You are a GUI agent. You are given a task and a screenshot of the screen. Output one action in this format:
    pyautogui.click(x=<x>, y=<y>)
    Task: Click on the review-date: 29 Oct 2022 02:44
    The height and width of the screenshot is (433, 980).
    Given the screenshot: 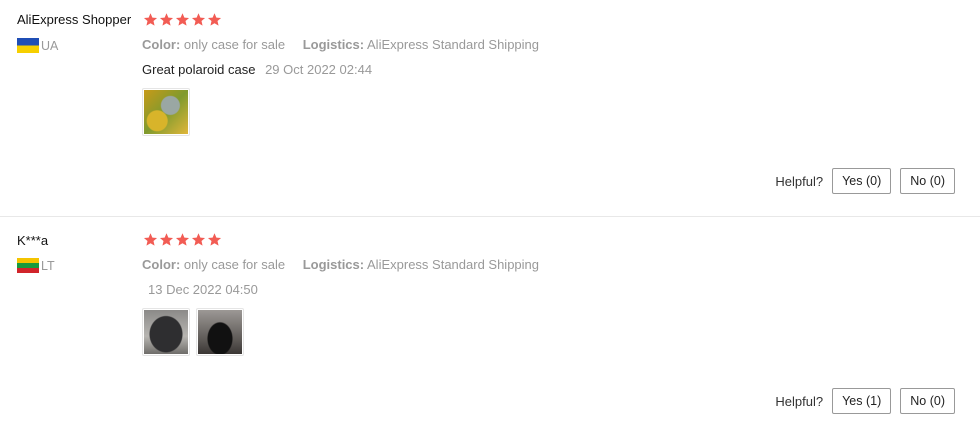 What is the action you would take?
    pyautogui.click(x=319, y=69)
    